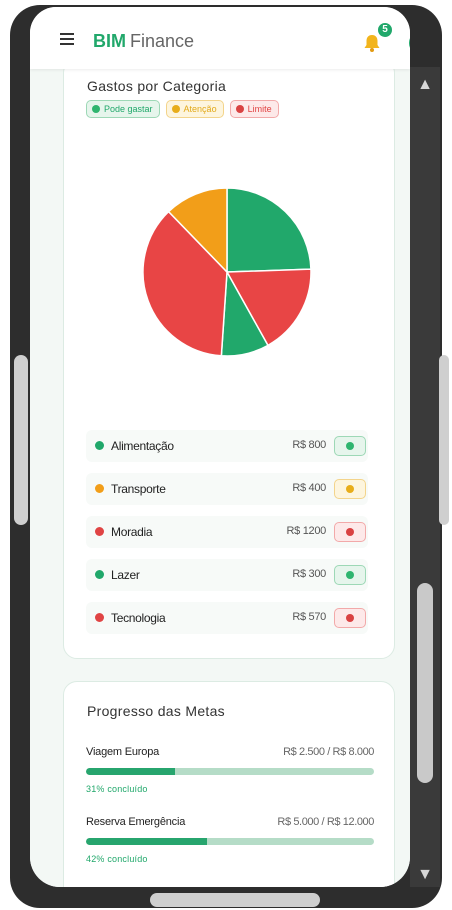  I want to click on status-legend: Pode gastar Atenção Limite, so click(182, 109).